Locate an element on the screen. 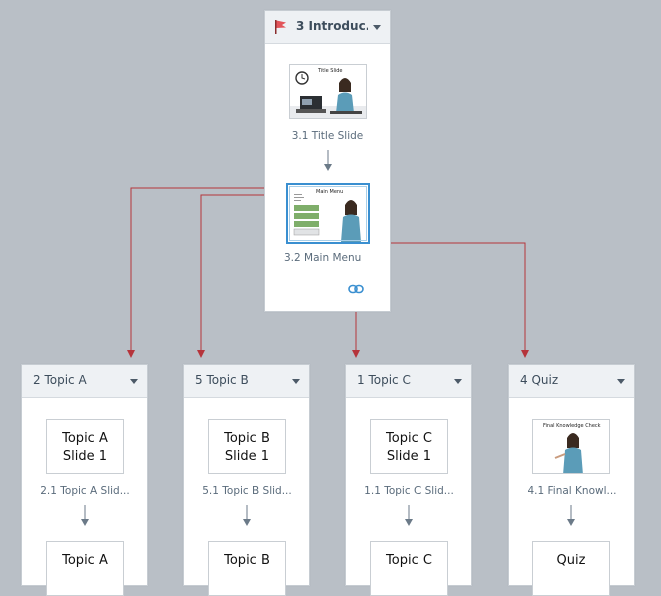 The image size is (661, 596). slide-thumbnail: Topic C is located at coordinates (409, 568).